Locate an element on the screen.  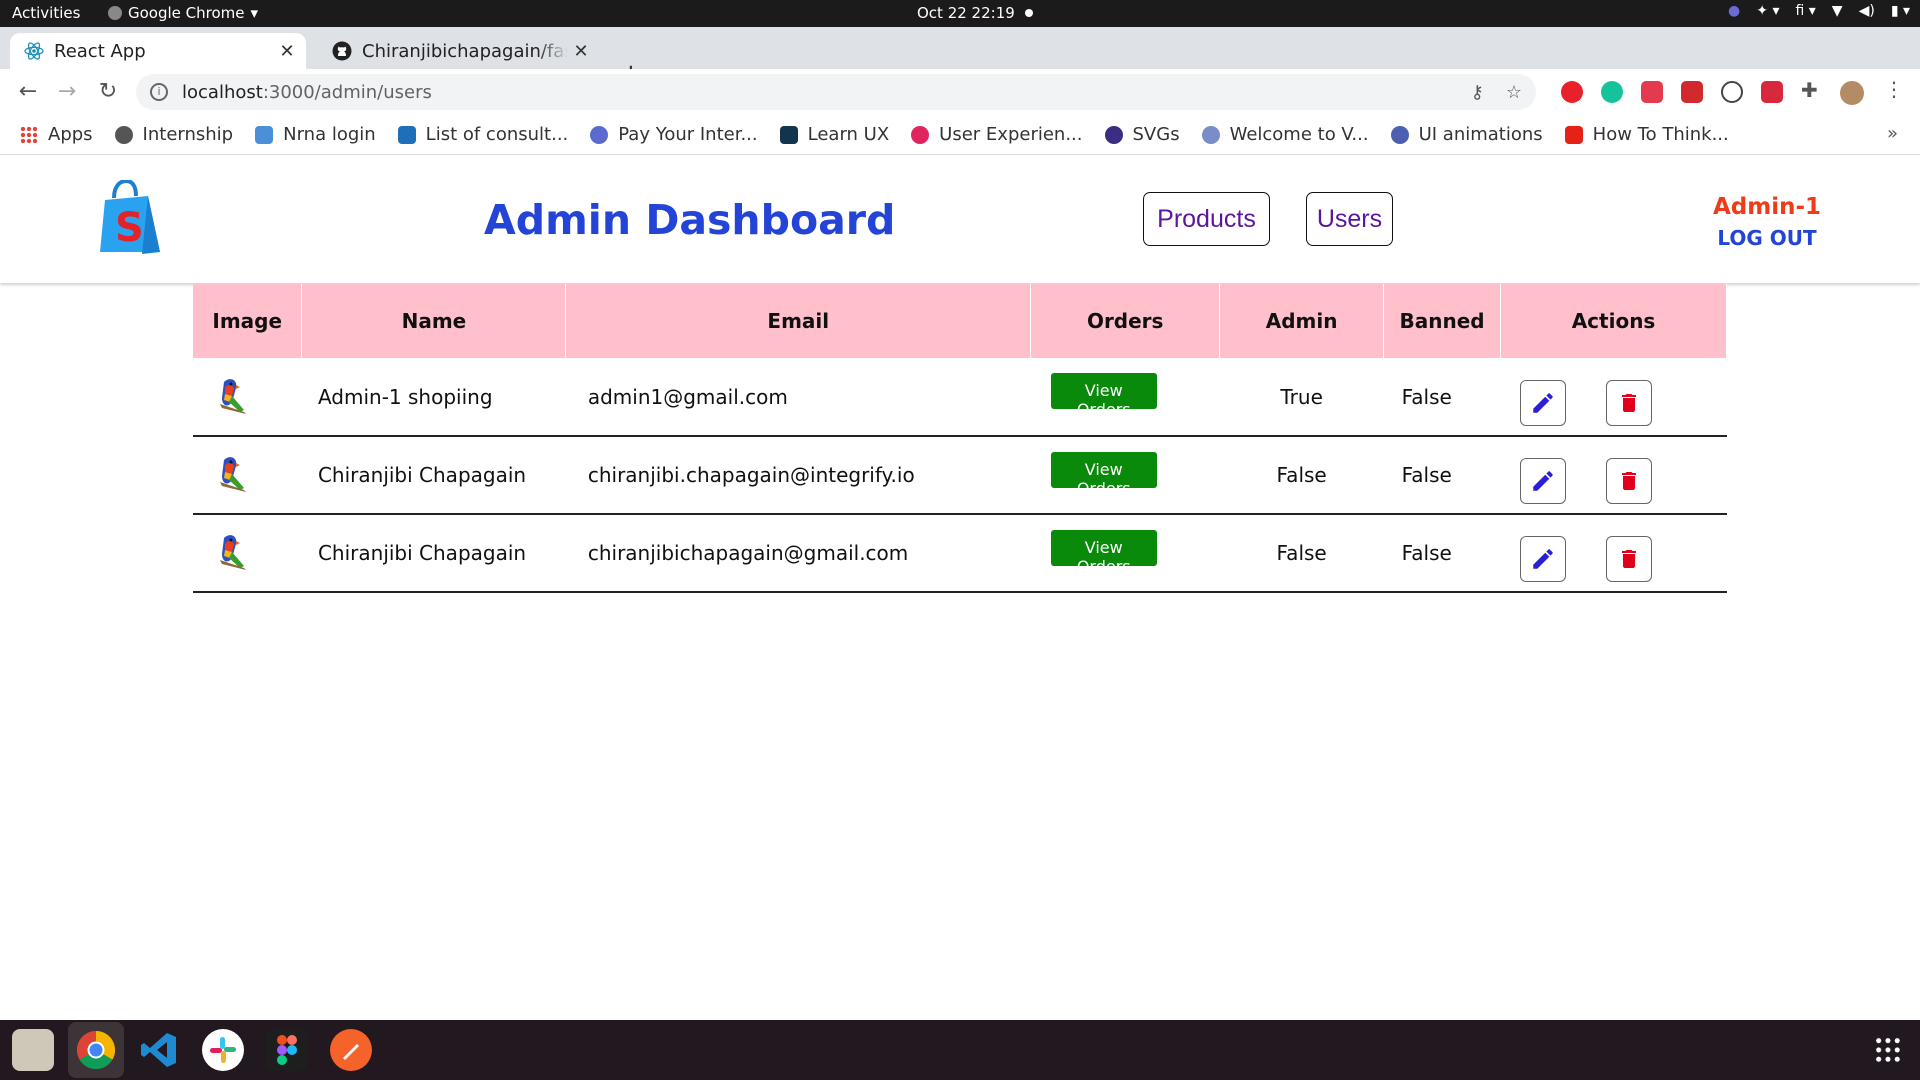
address-bar: i localhost:3000/admin/users ⚷ ☆ is located at coordinates (836, 92).